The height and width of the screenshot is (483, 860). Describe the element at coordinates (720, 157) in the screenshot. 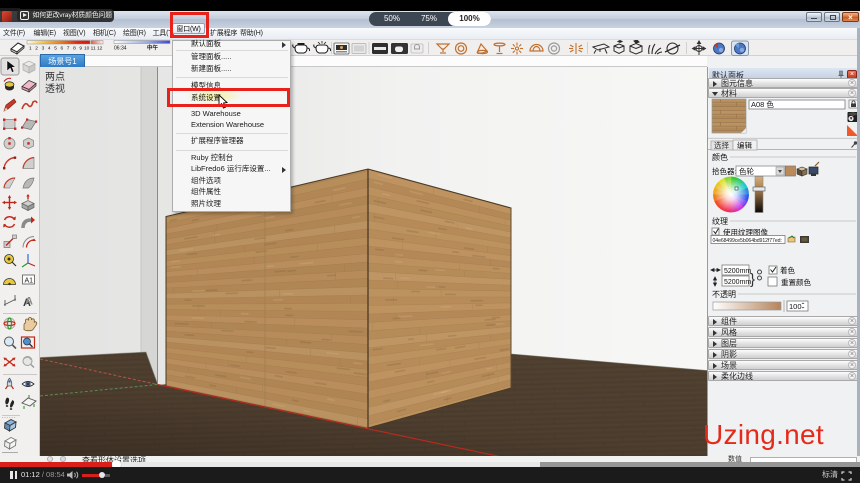

I see `svg-text: 颜色` at that location.